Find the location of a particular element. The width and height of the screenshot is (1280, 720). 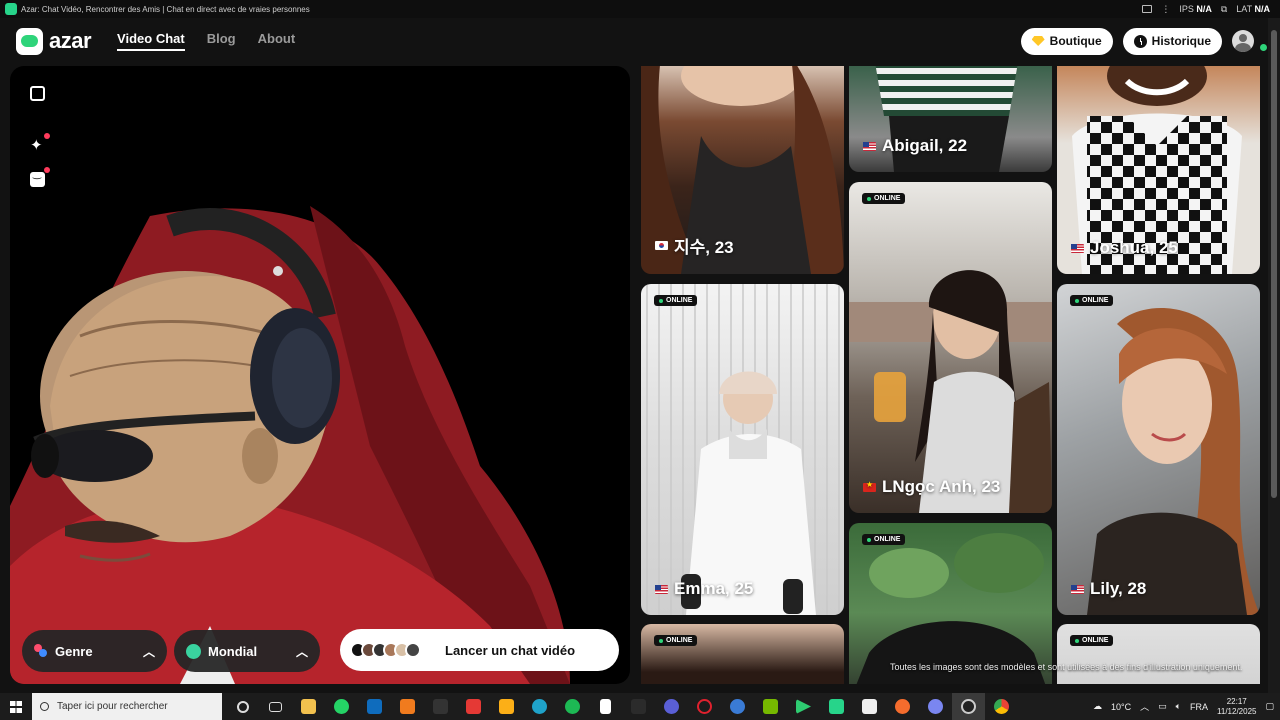

taskbar-search: Taper ici pour rechercher is located at coordinates (127, 706).